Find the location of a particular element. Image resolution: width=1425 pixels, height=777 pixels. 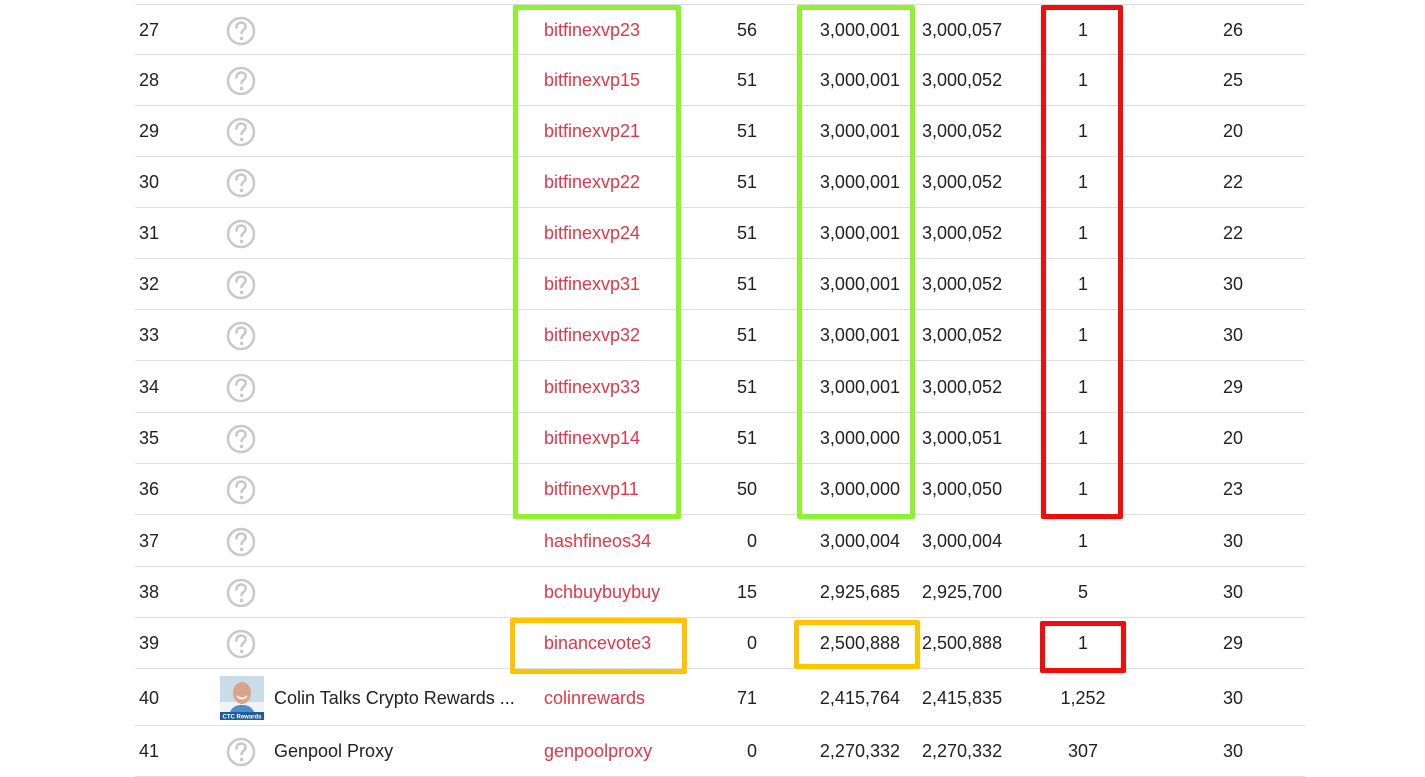

value-cell-e: 25 is located at coordinates (1233, 80).